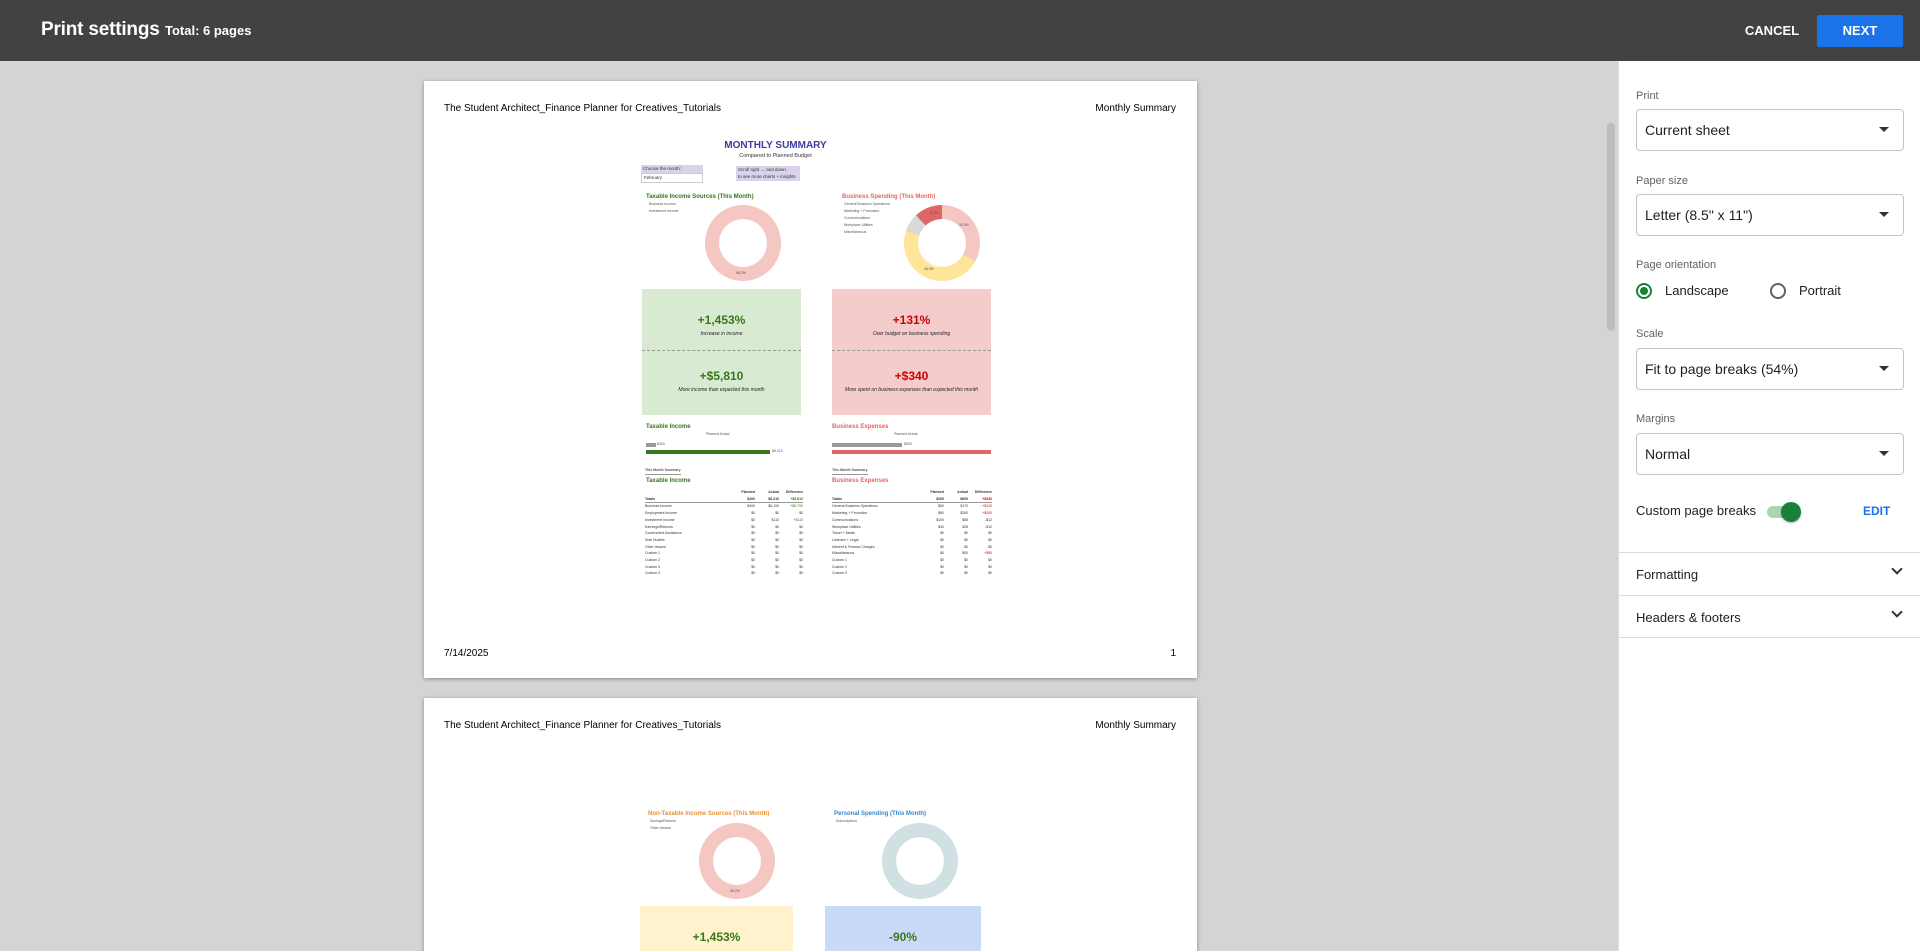 The width and height of the screenshot is (1920, 951). What do you see at coordinates (912, 547) in the screenshot?
I see `table-row: Interest & Finance Charges $0 $0 $0` at bounding box center [912, 547].